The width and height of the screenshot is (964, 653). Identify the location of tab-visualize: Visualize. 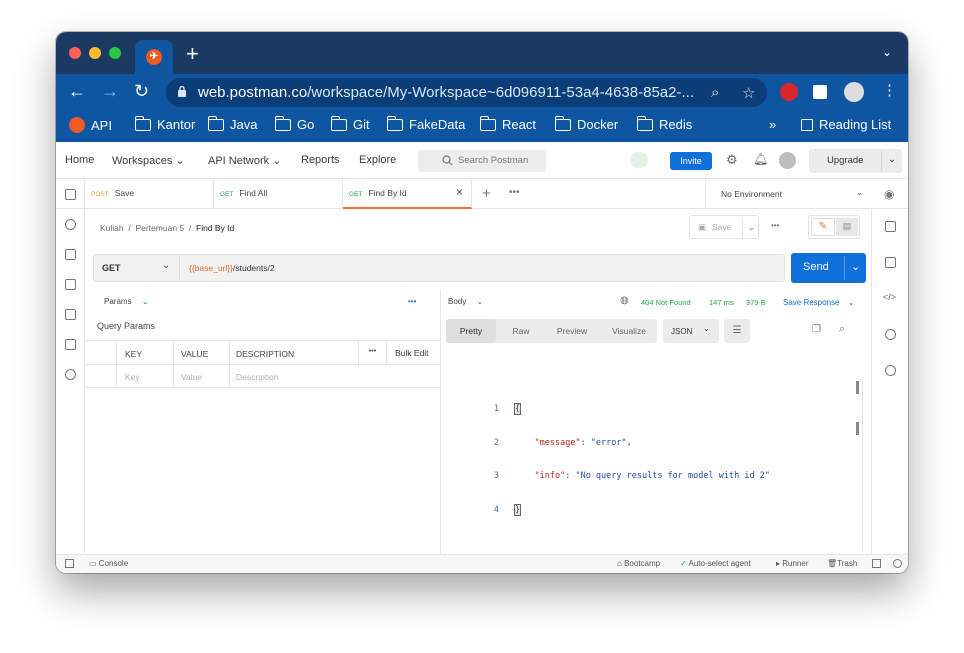
(629, 331).